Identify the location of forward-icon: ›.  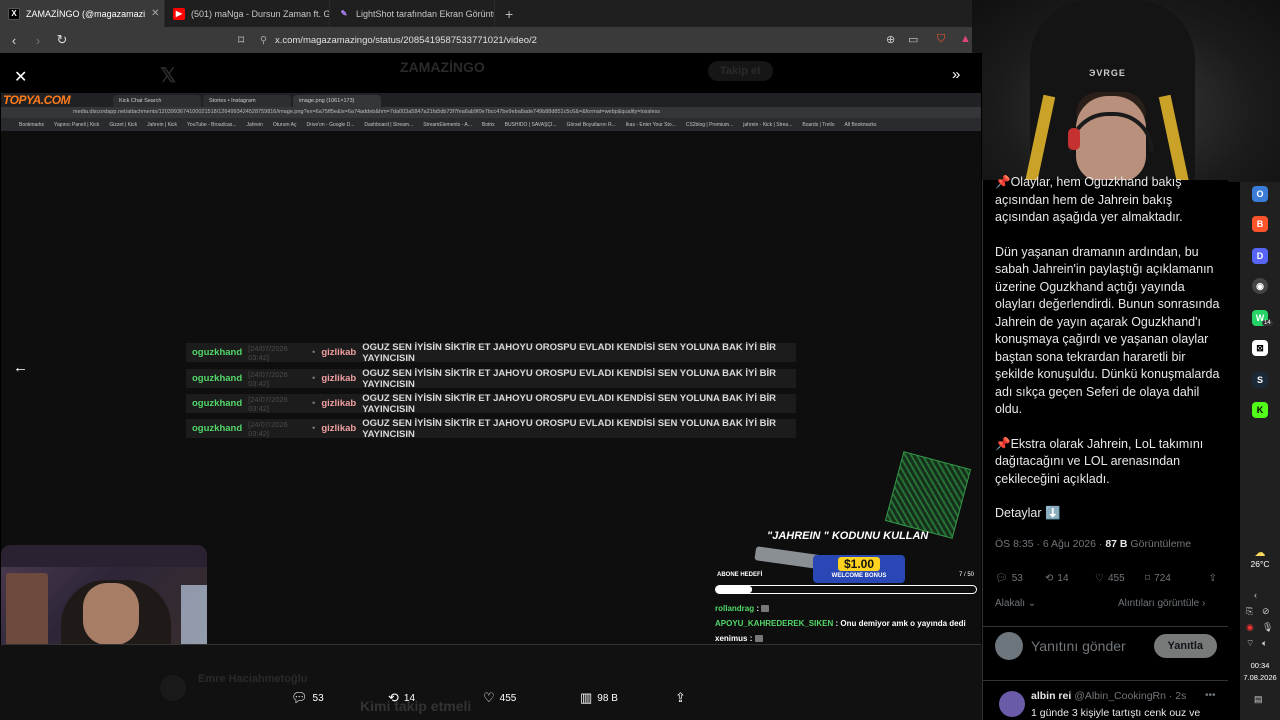
(38, 40).